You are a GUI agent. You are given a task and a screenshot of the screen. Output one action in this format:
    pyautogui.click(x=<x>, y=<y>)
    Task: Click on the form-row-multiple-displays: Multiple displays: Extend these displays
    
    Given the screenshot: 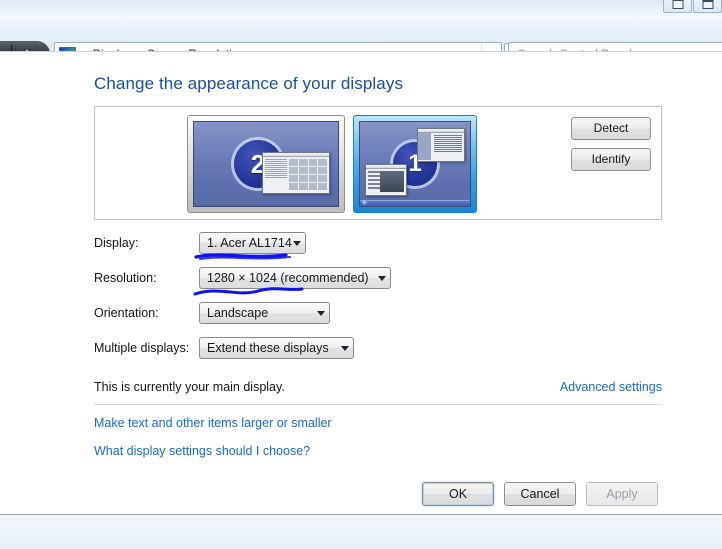 What is the action you would take?
    pyautogui.click(x=379, y=354)
    